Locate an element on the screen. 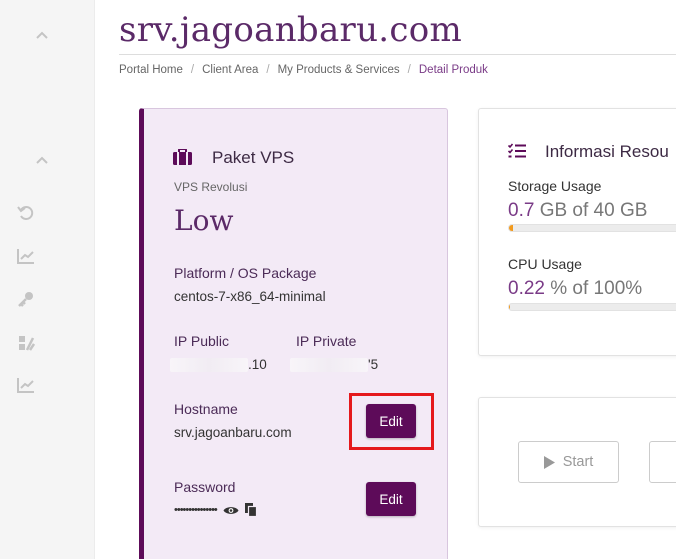  ip-private-label: IP Private is located at coordinates (326, 341).